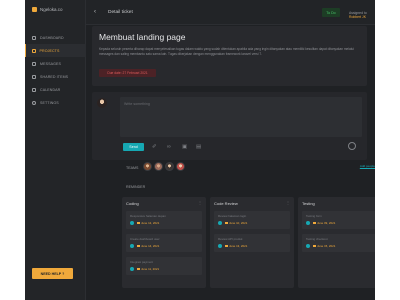 This screenshot has height=300, width=400. I want to click on shared-icon, so click(34, 76).